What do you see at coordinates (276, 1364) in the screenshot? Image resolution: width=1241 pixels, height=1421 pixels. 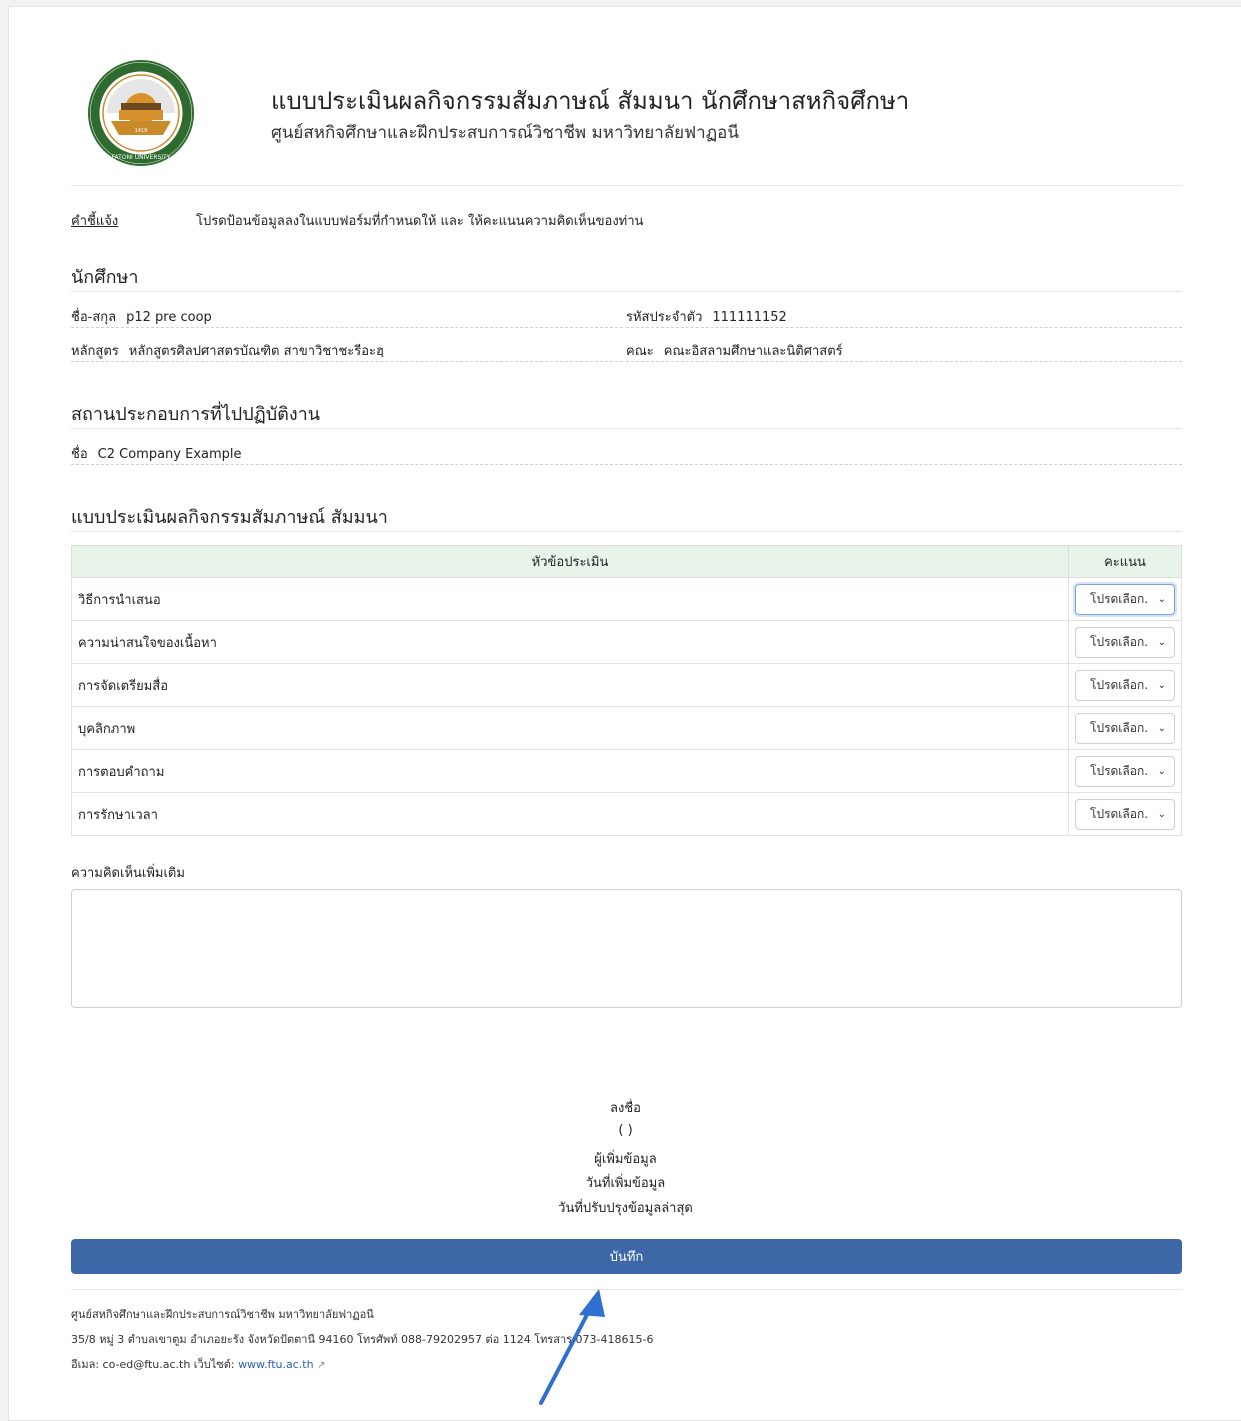 I see `website-link: www.ftu.ac.th` at bounding box center [276, 1364].